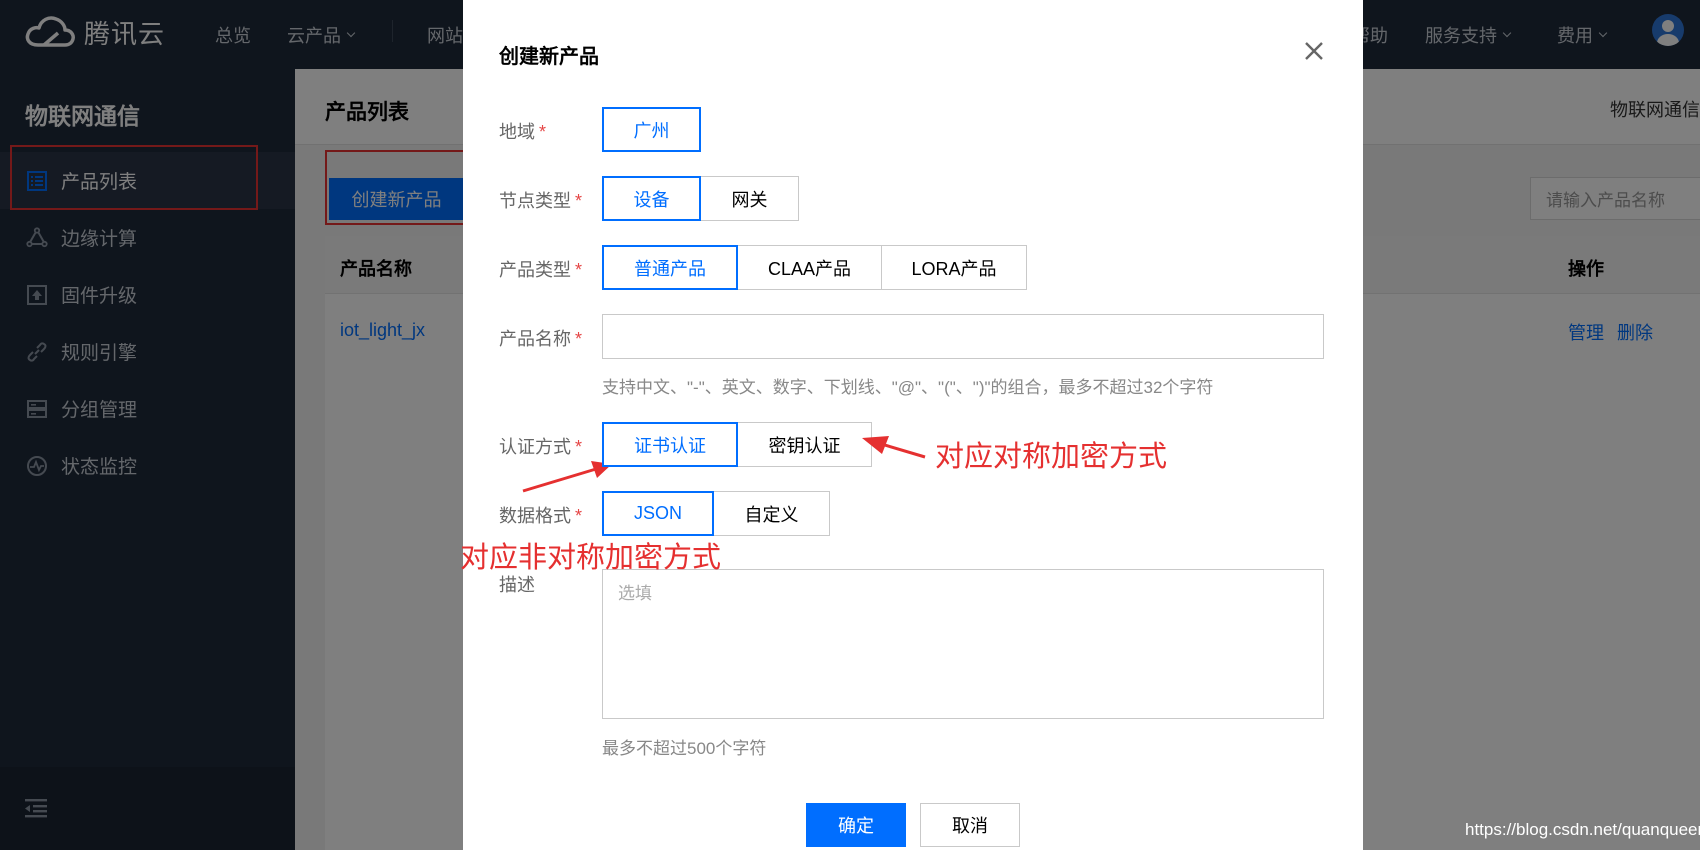 This screenshot has width=1700, height=850. What do you see at coordinates (970, 825) in the screenshot?
I see `cancel-button: 取消` at bounding box center [970, 825].